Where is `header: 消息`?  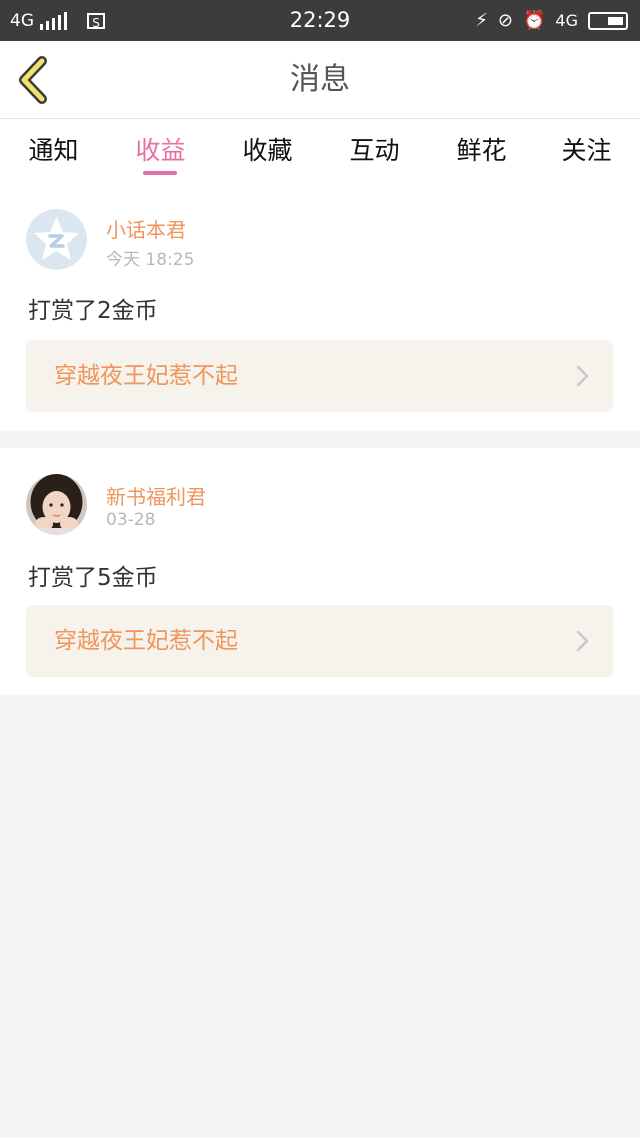
header: 消息 is located at coordinates (320, 80).